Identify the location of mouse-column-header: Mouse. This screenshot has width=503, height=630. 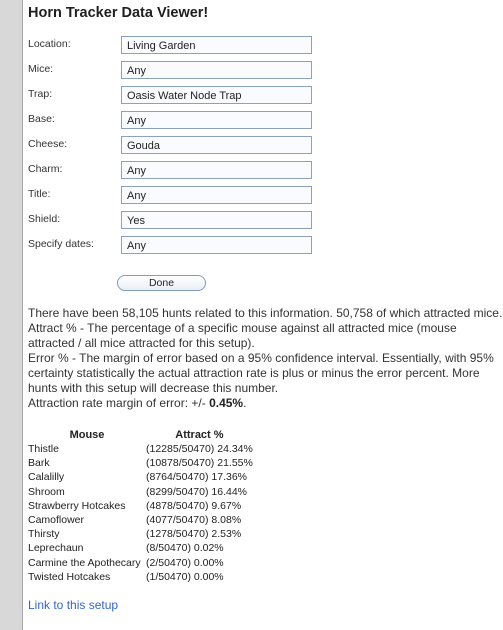
(87, 434).